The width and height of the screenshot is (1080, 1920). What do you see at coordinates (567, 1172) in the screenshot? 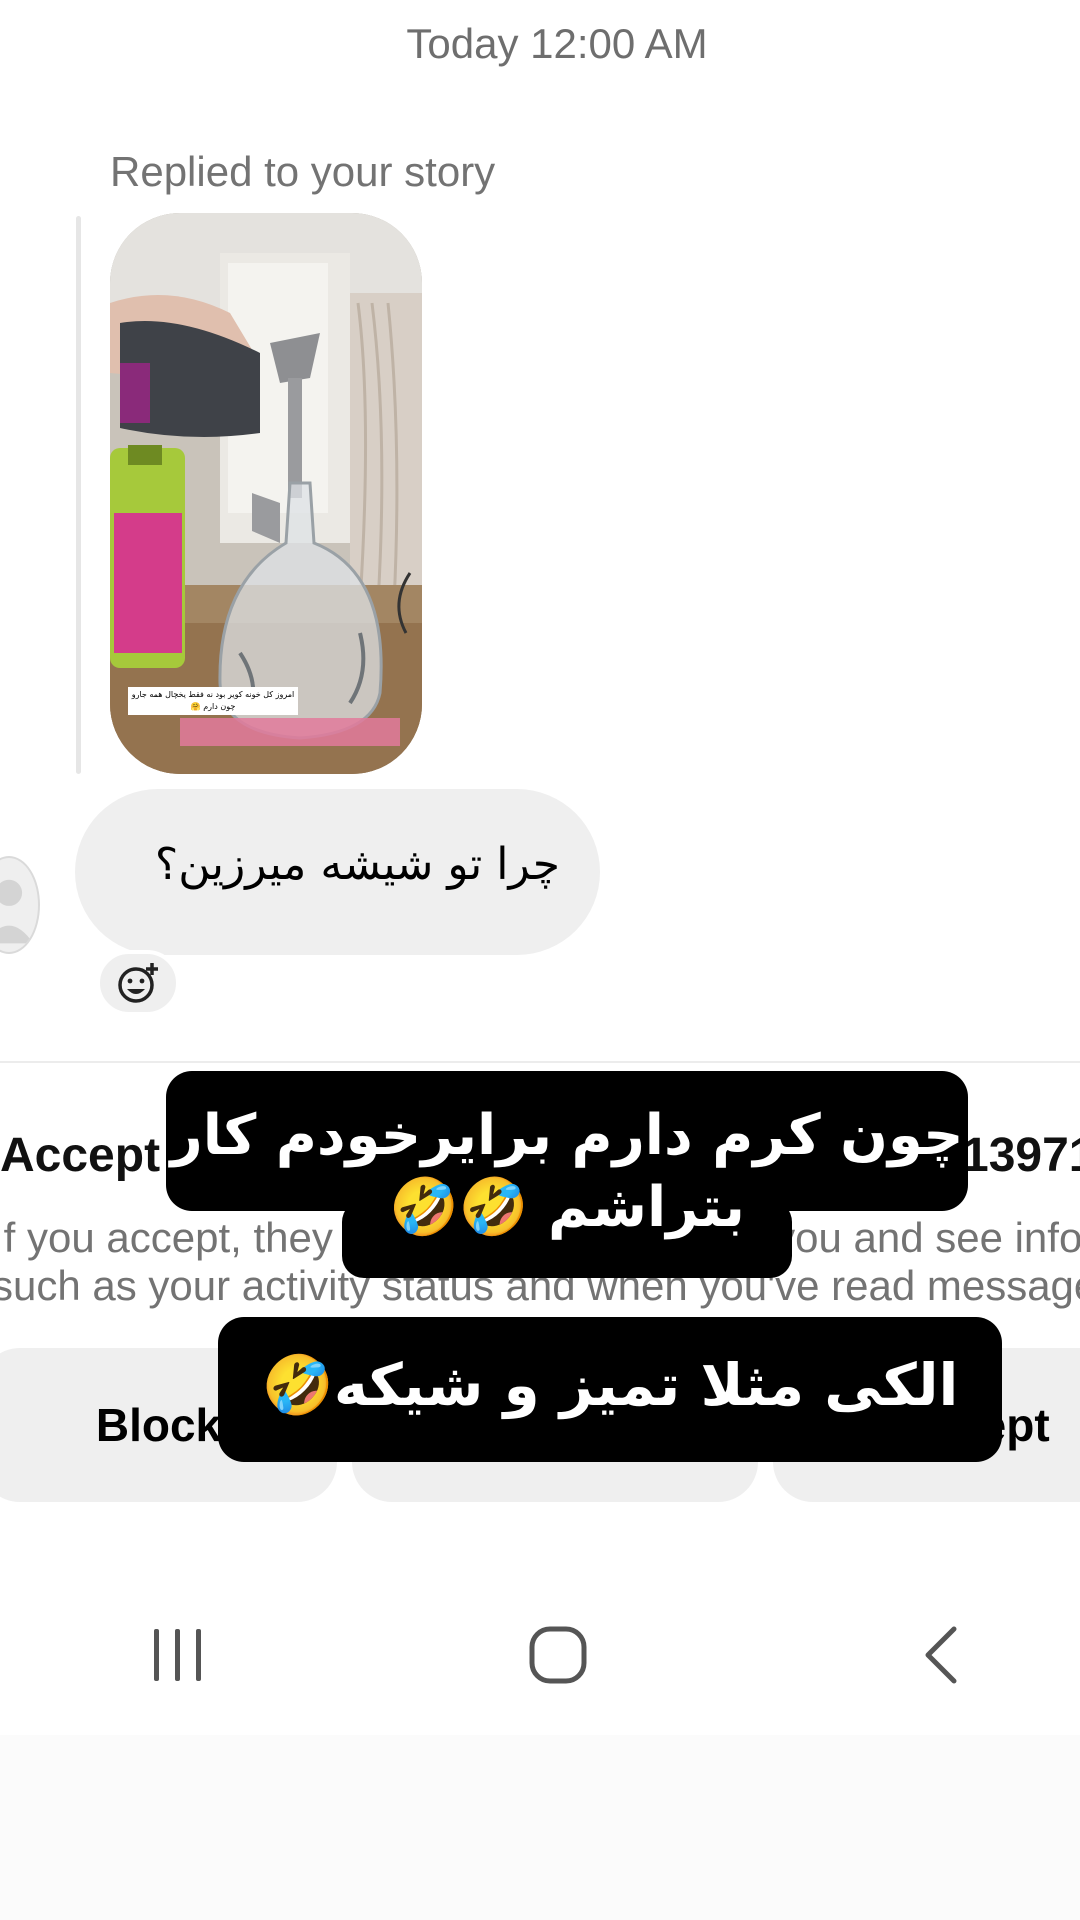
I see `caption-overlay-text: چون کرم دارم برایرخودم کار بتراشم 🤣🤣` at bounding box center [567, 1172].